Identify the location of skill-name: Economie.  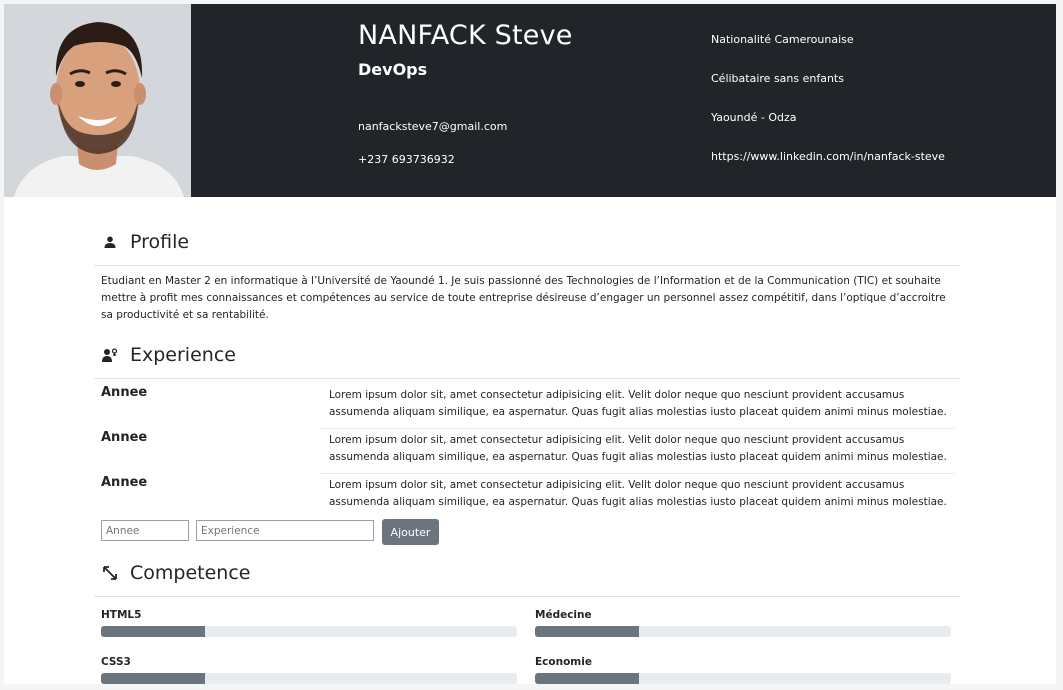
(563, 662).